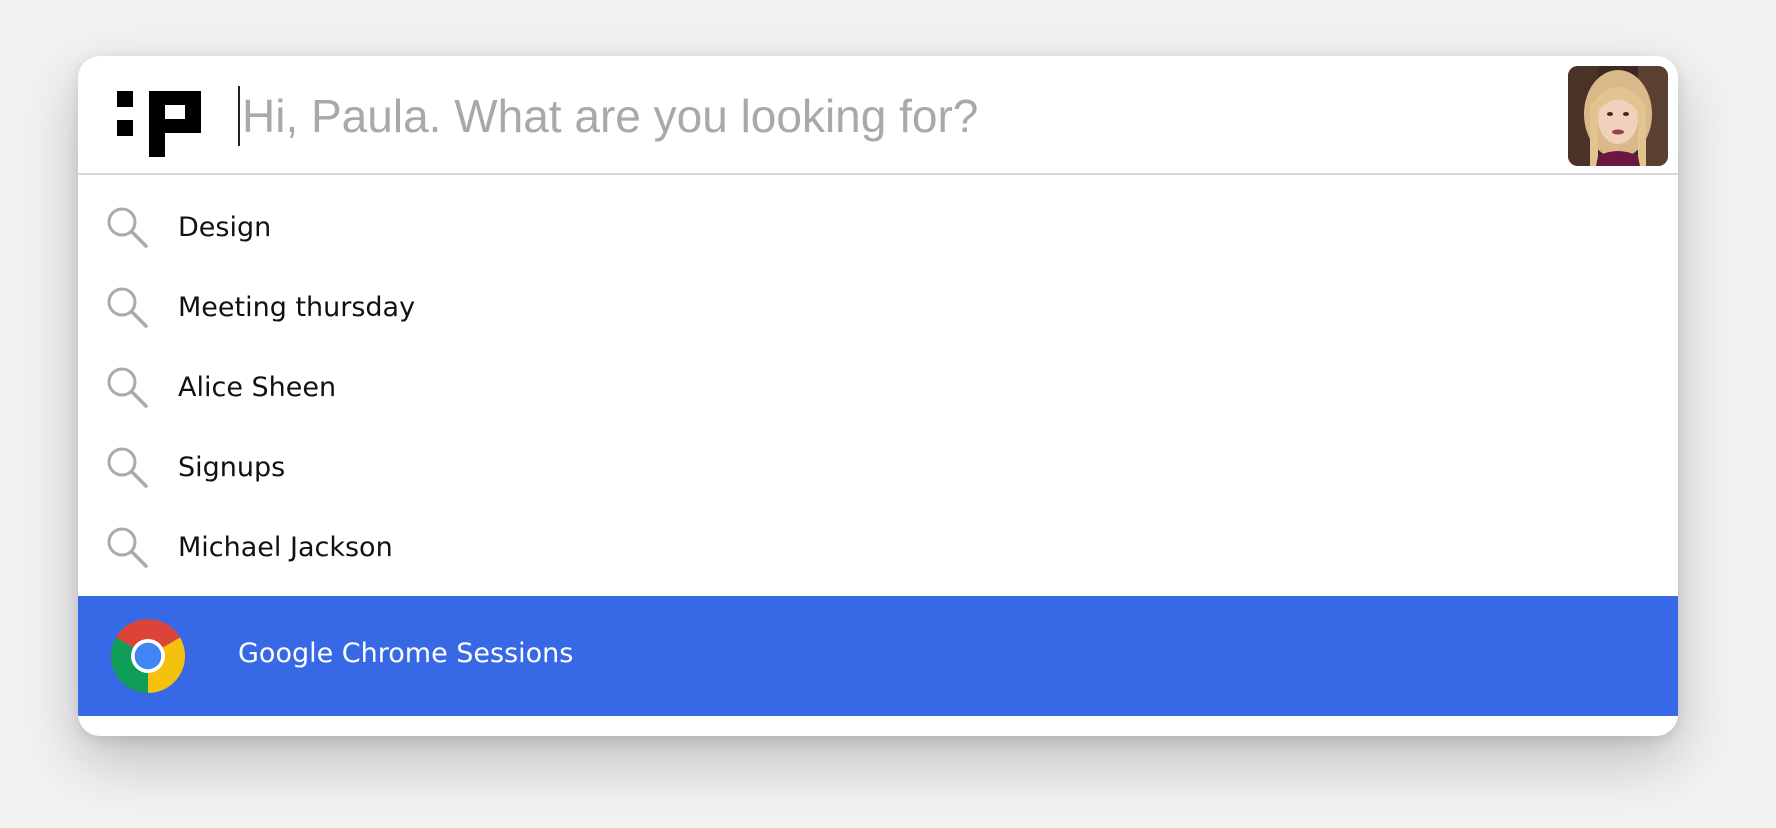 The width and height of the screenshot is (1776, 828). What do you see at coordinates (285, 547) in the screenshot?
I see `suggestion-label: Michael Jackson` at bounding box center [285, 547].